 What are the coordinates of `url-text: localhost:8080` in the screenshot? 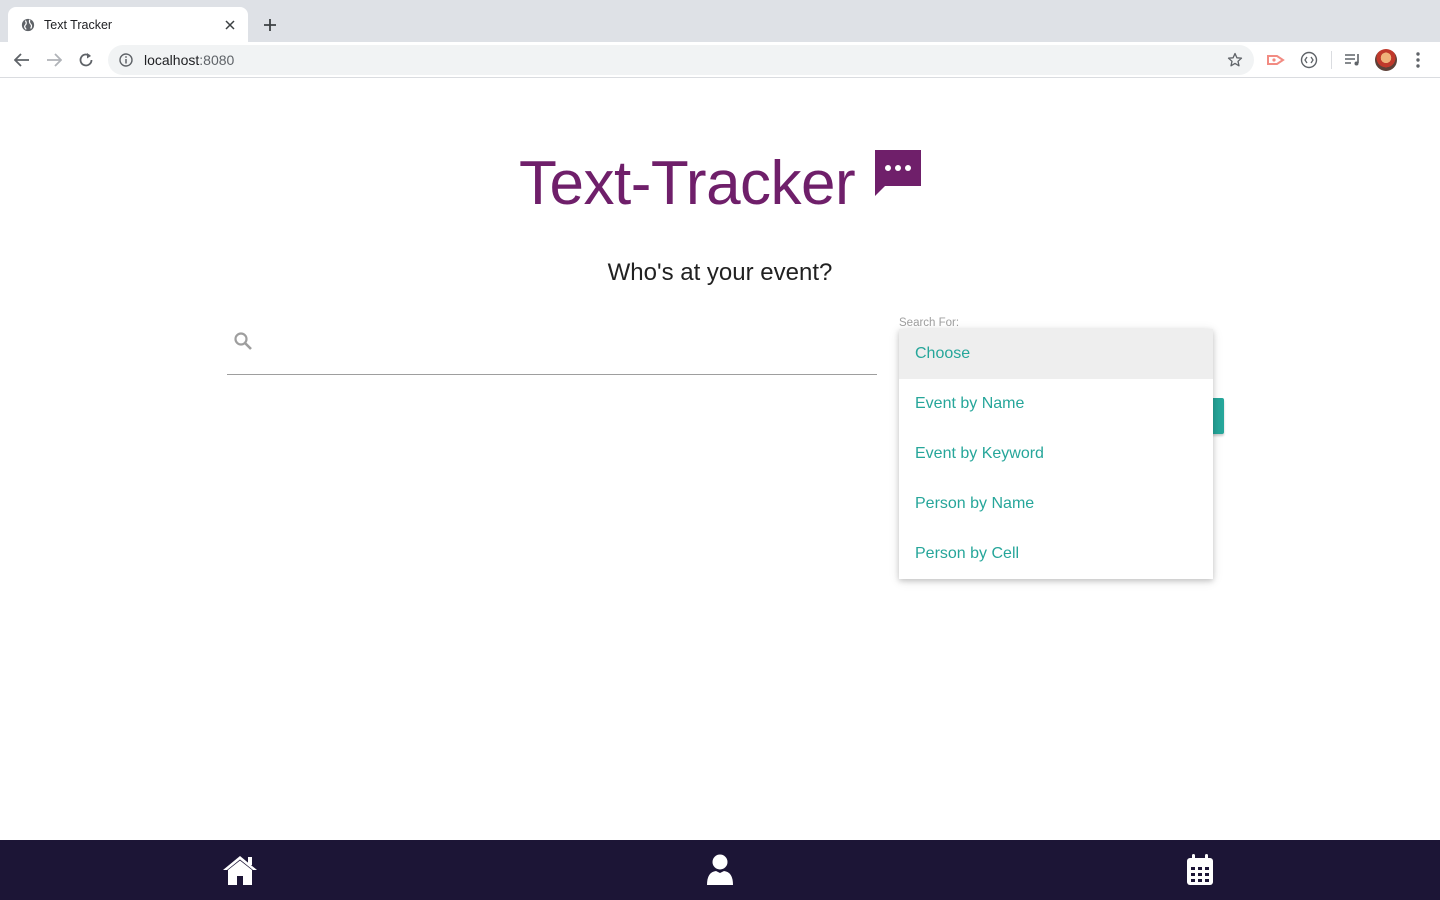 It's located at (189, 60).